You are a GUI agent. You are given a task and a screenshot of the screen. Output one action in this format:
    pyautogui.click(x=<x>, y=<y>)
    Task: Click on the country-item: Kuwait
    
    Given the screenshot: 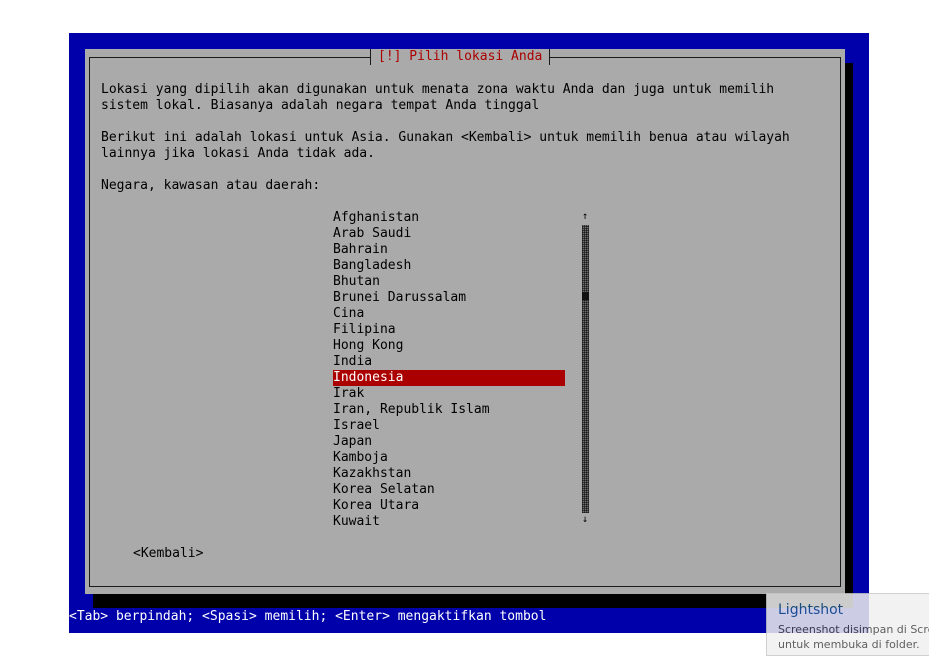 What is the action you would take?
    pyautogui.click(x=449, y=522)
    